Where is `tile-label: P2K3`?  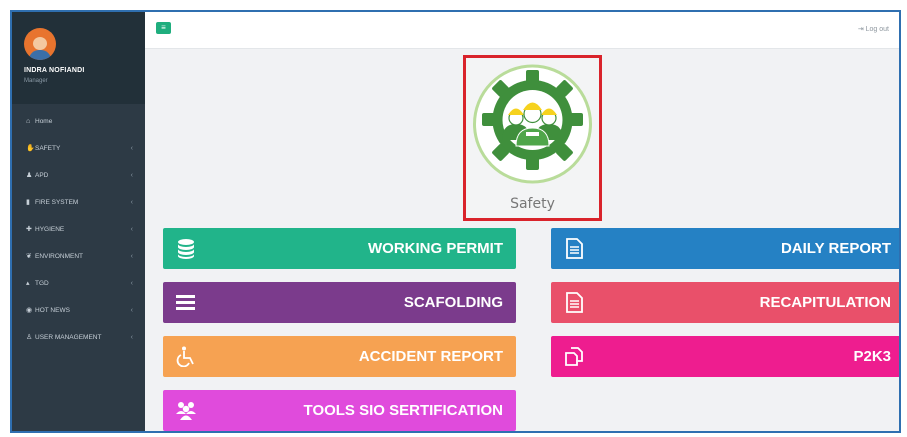
tile-label: P2K3 is located at coordinates (872, 356).